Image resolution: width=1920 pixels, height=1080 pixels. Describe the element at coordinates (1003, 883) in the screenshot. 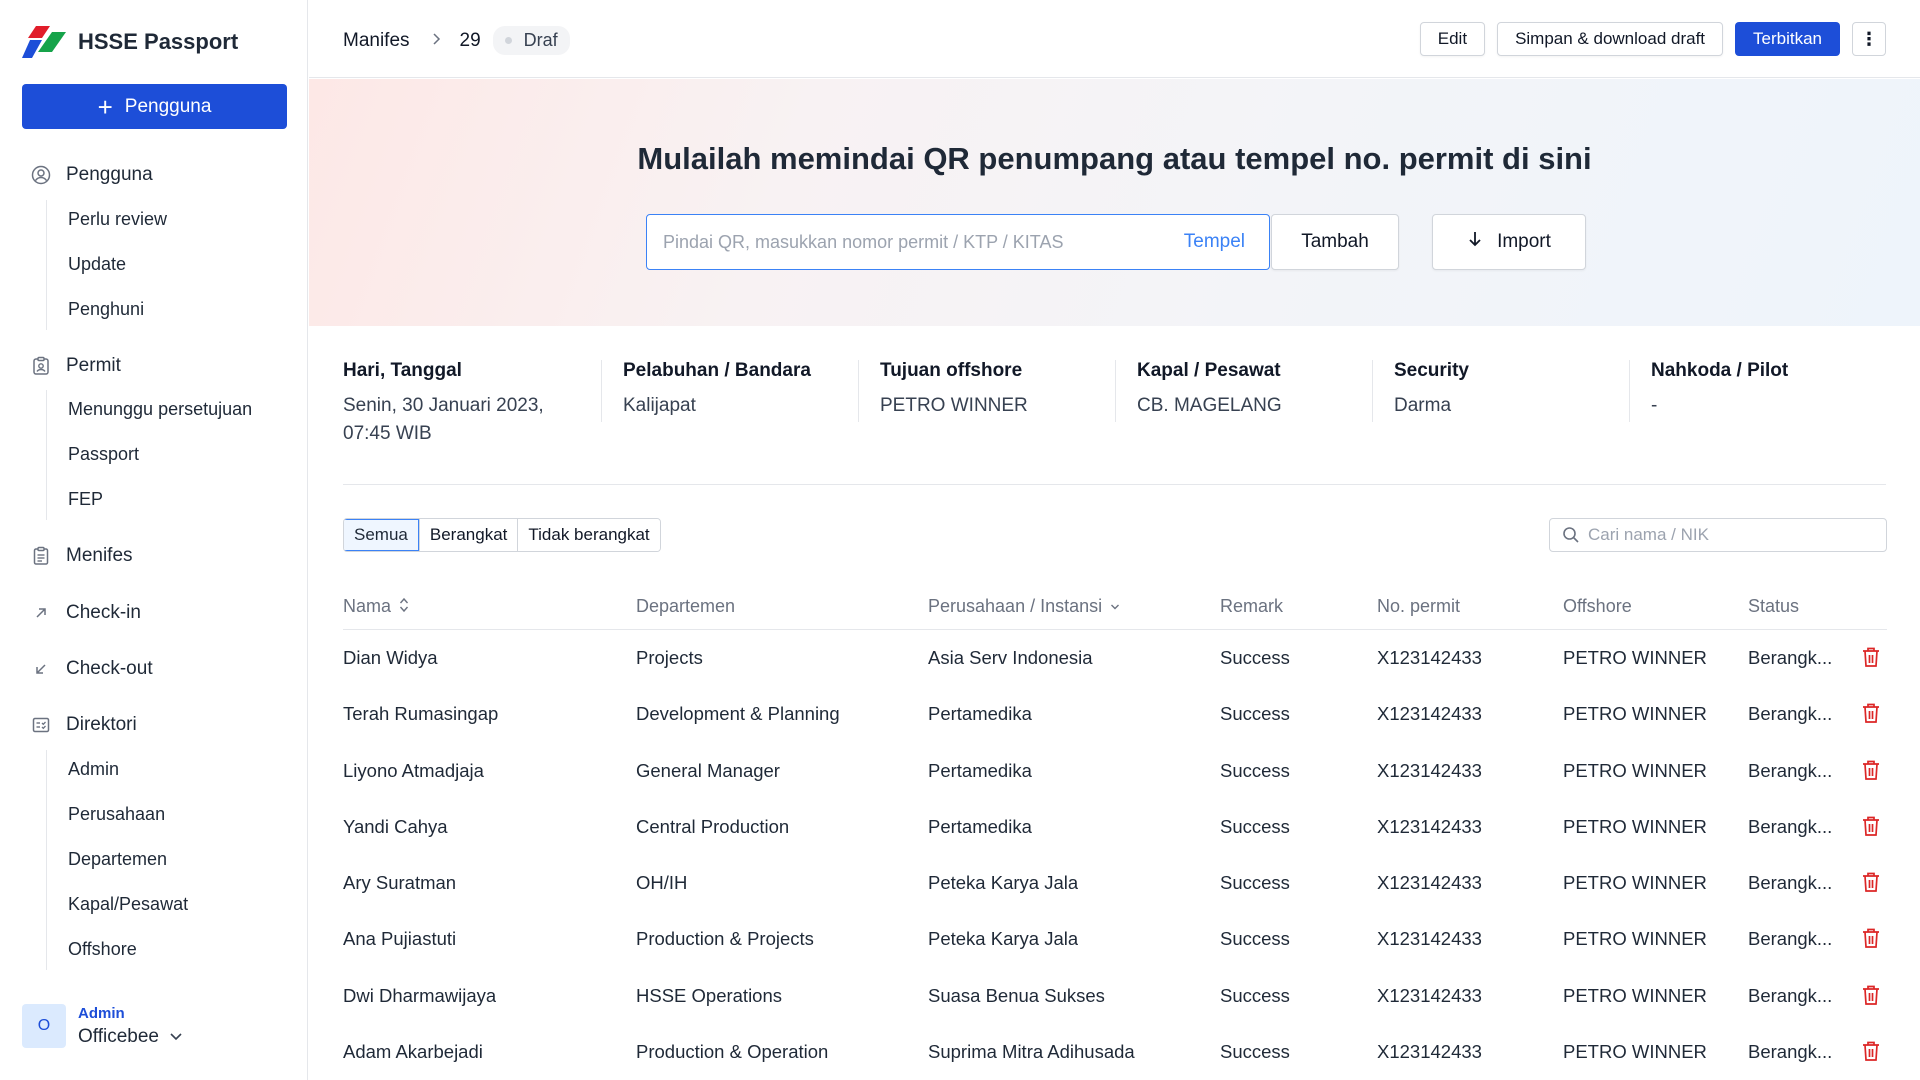

I see `cell-perusahaan: Peteka Karya Jala` at that location.